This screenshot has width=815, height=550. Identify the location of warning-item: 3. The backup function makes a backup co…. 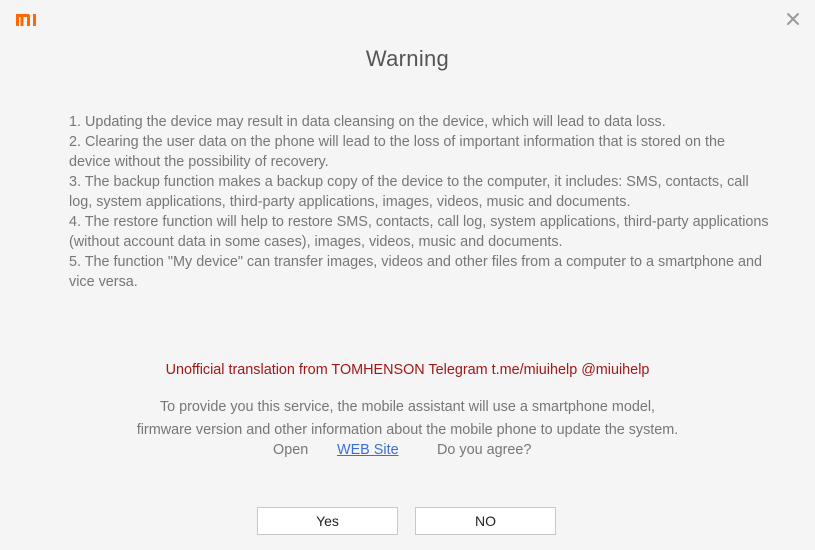
(409, 192).